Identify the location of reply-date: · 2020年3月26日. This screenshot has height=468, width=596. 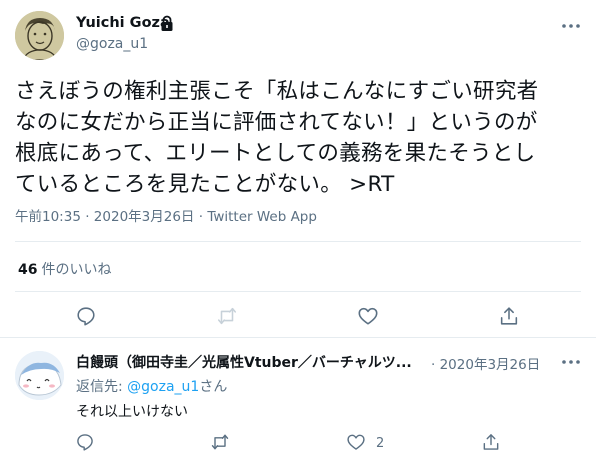
(485, 363).